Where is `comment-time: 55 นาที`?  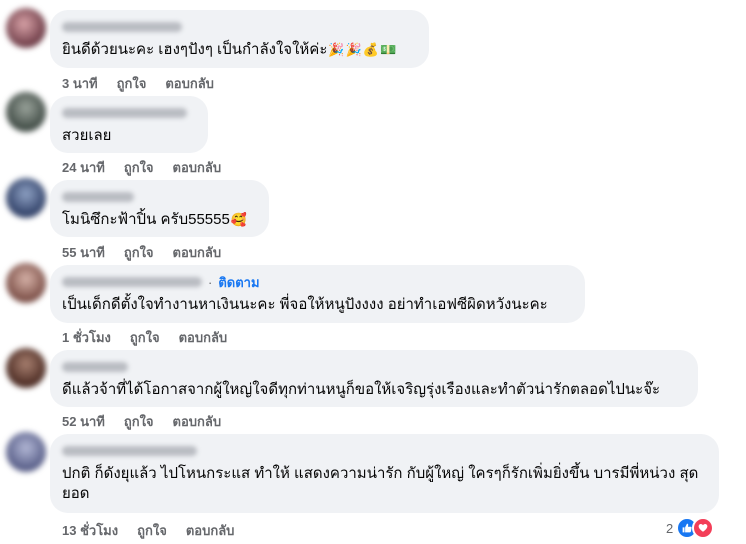
comment-time: 55 นาที is located at coordinates (83, 252).